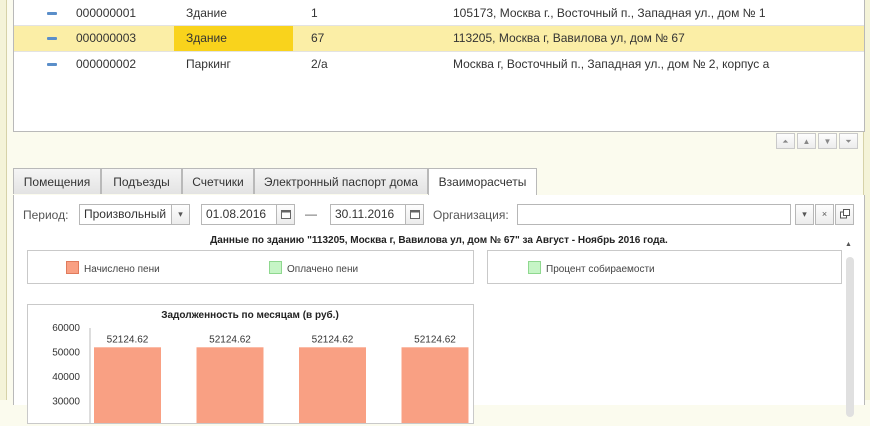 The height and width of the screenshot is (426, 870). I want to click on organization-field, so click(654, 214).